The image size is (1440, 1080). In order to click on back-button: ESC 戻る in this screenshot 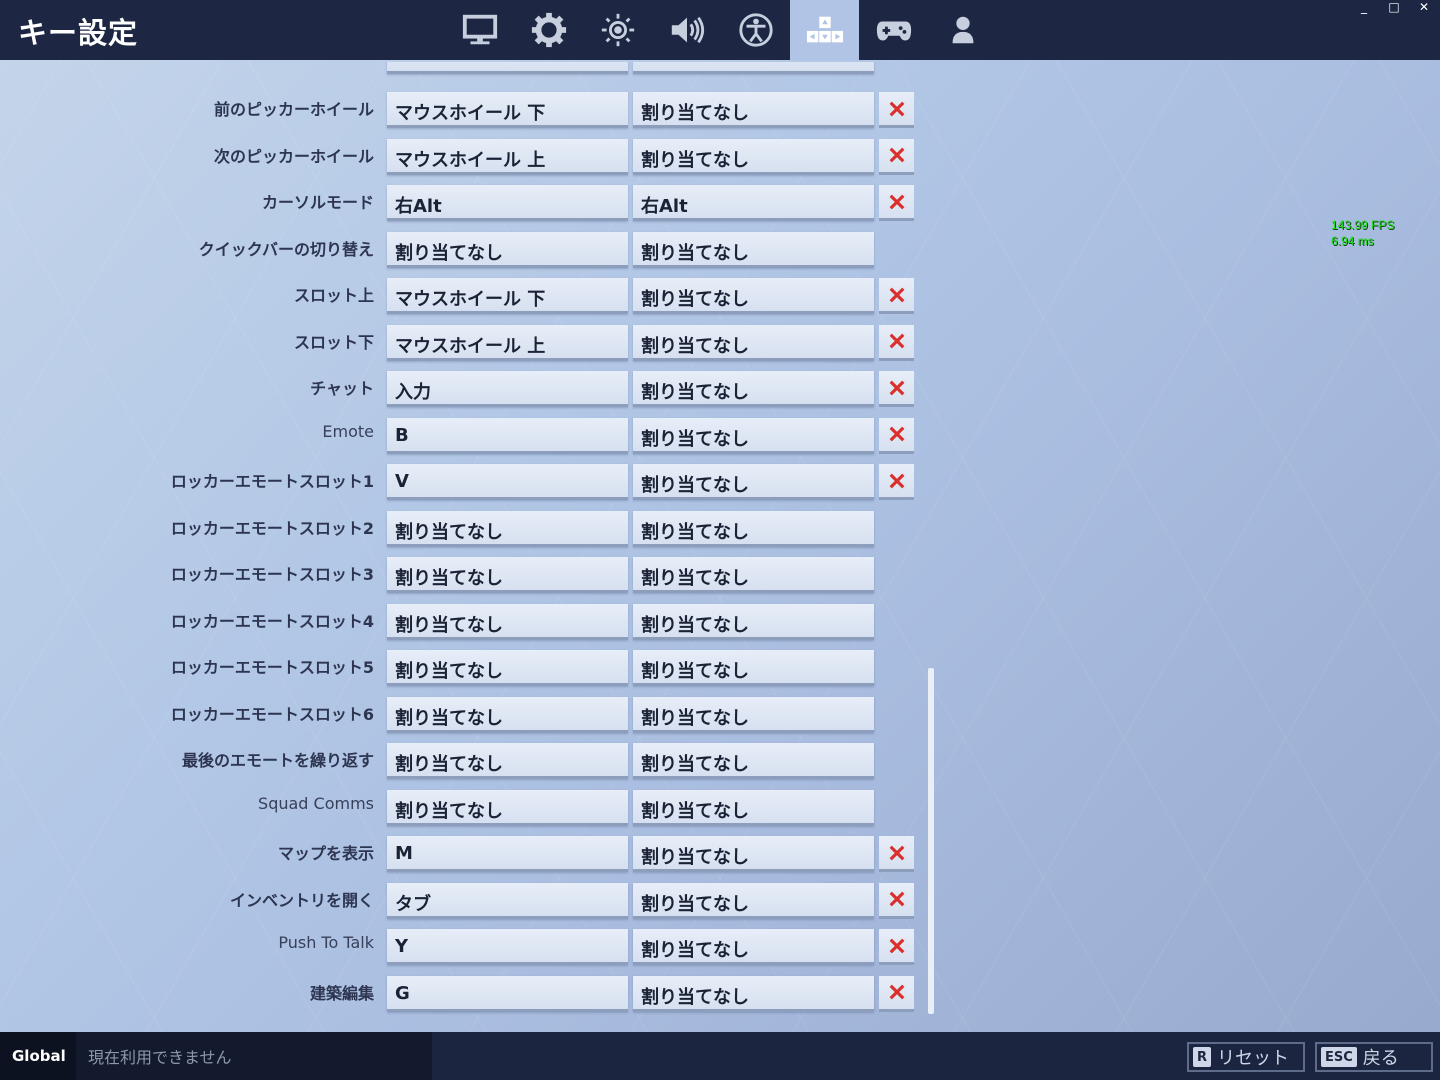, I will do `click(1374, 1057)`.